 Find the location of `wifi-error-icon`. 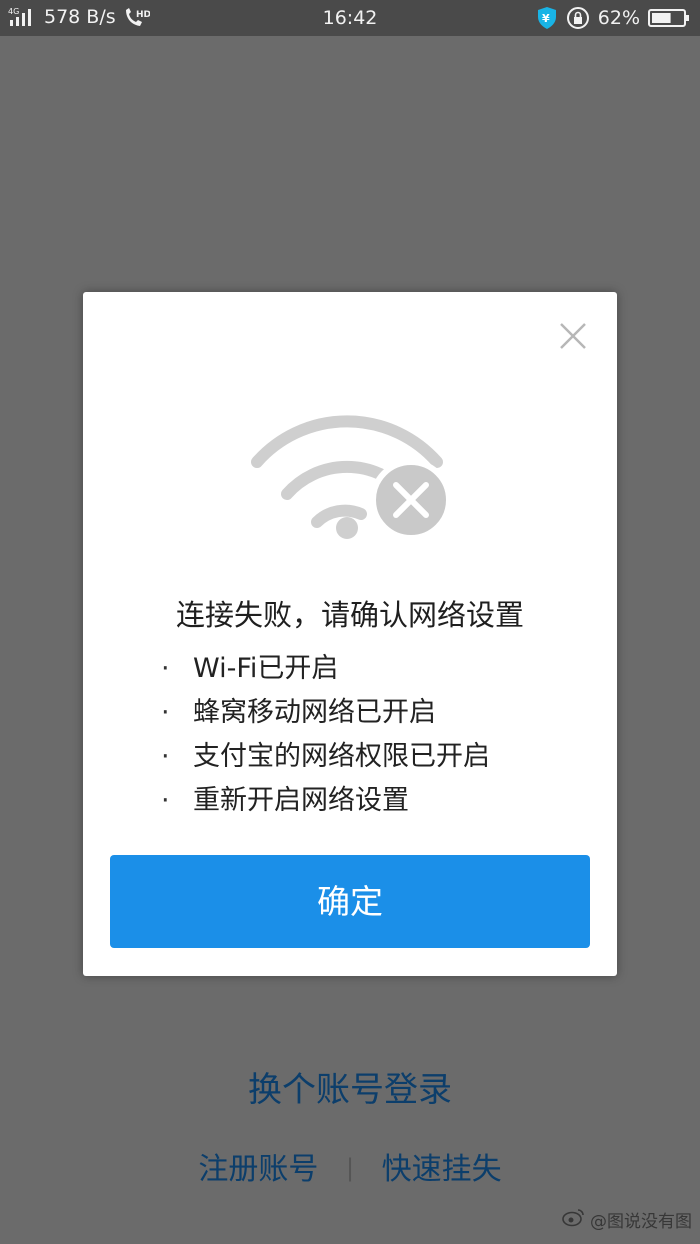

wifi-error-icon is located at coordinates (351, 481).